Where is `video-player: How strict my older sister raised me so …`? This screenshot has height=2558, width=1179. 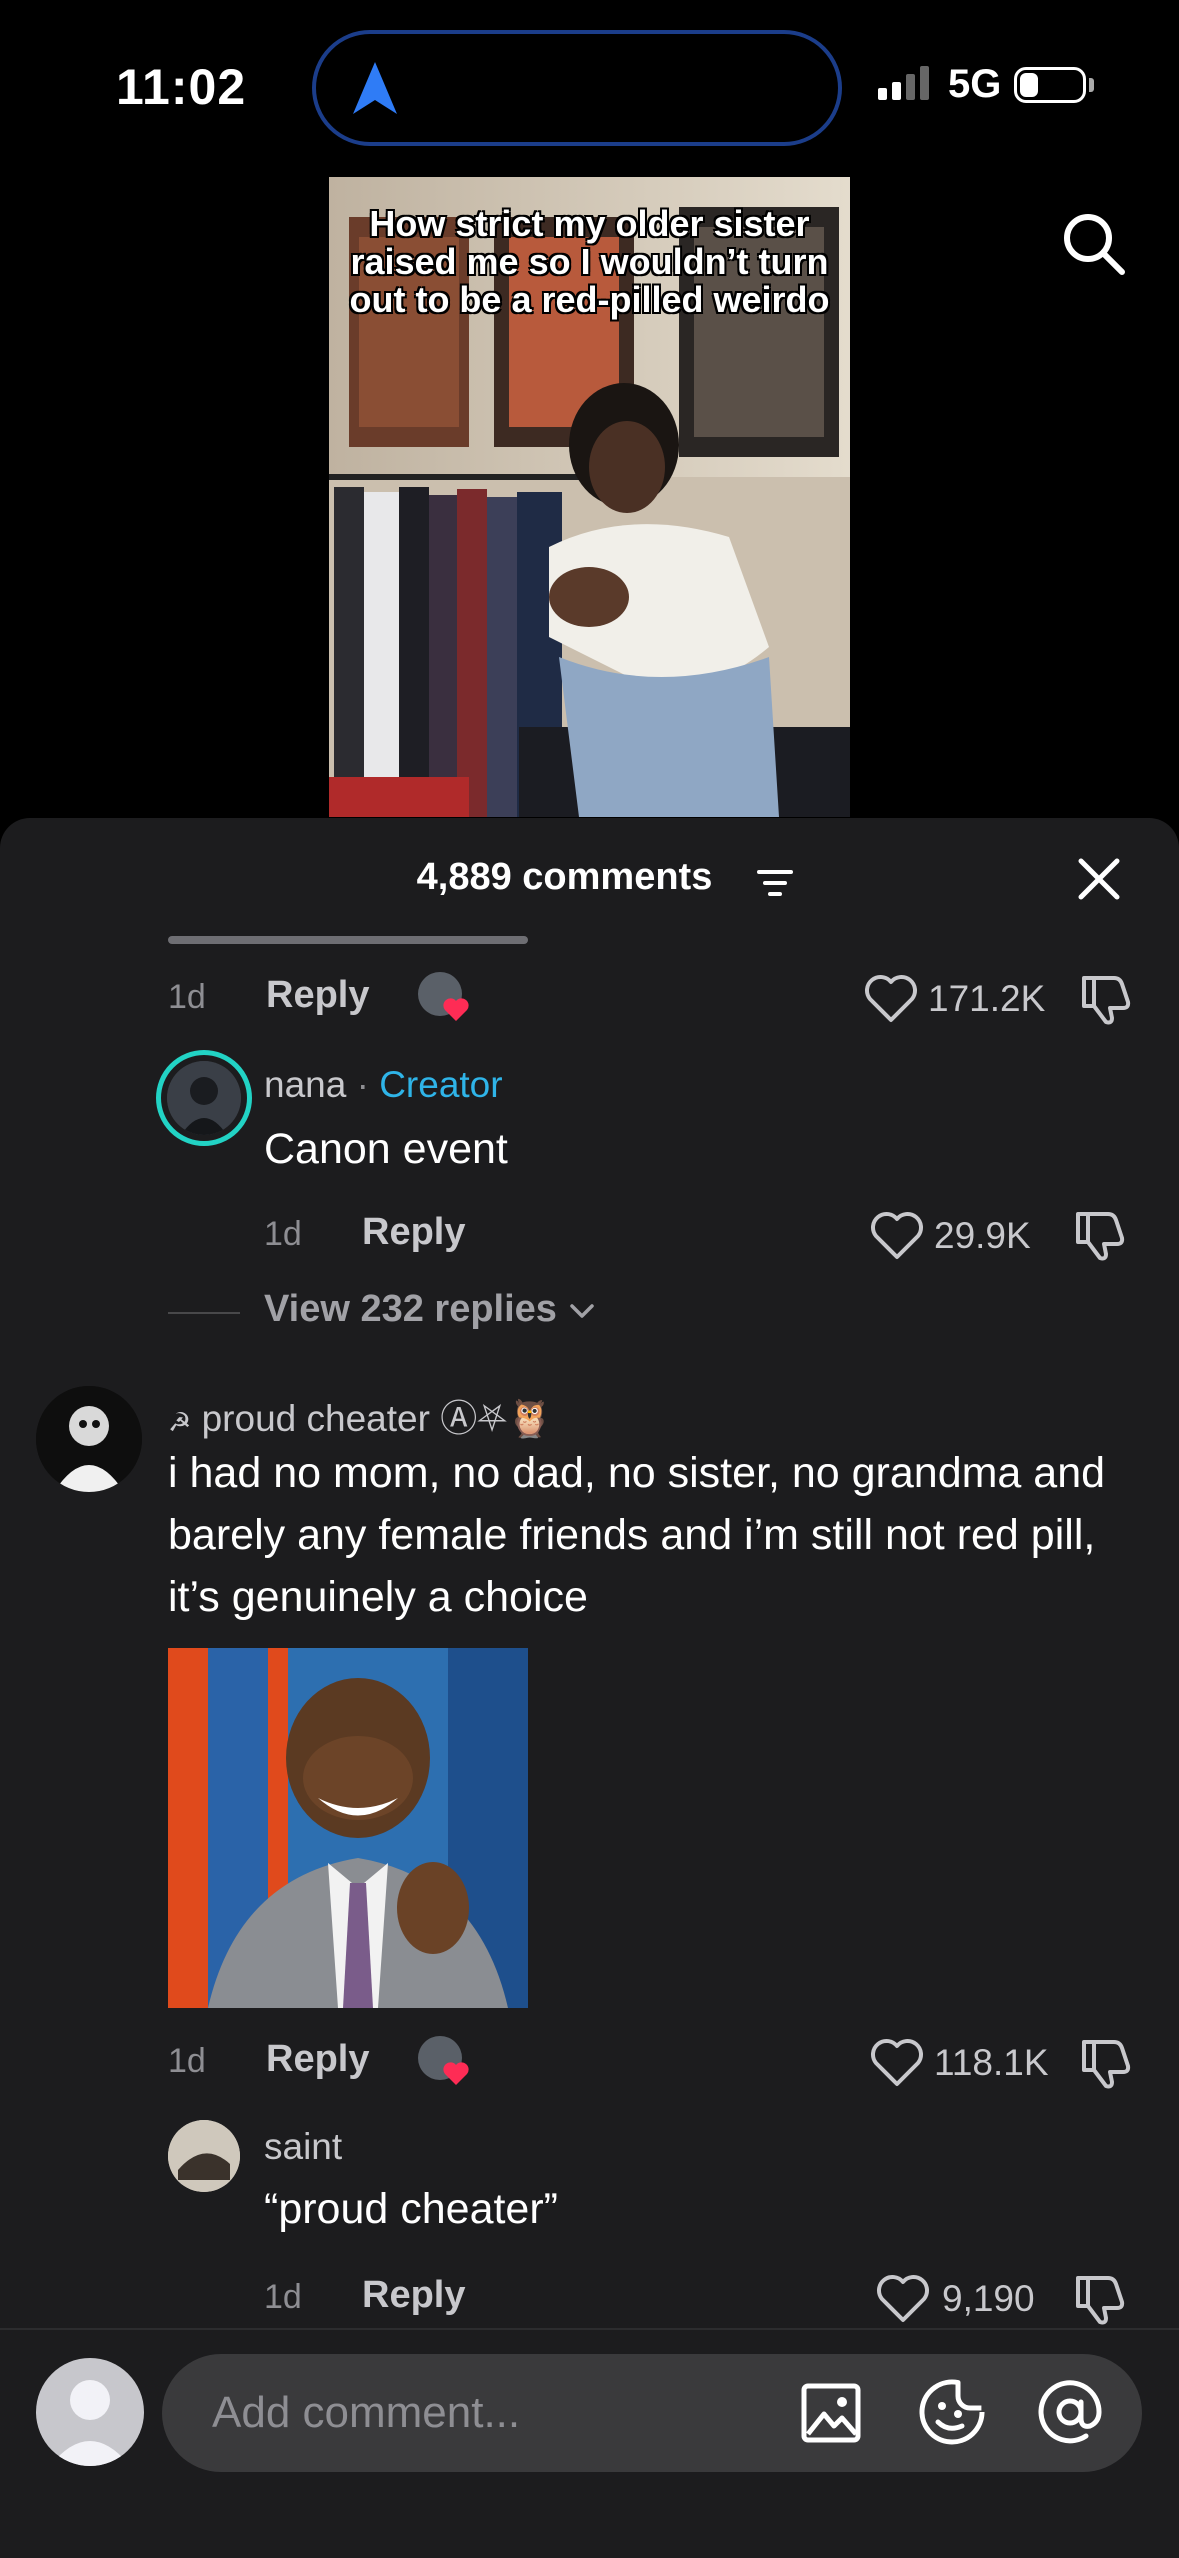
video-player: How strict my older sister raised me so … is located at coordinates (589, 497).